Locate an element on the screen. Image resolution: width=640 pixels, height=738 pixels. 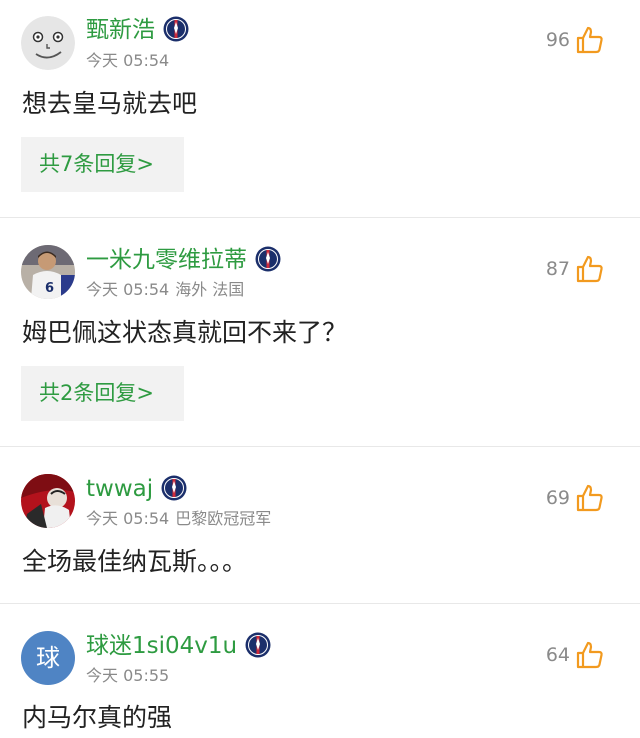
like-button: 69 is located at coordinates (575, 498).